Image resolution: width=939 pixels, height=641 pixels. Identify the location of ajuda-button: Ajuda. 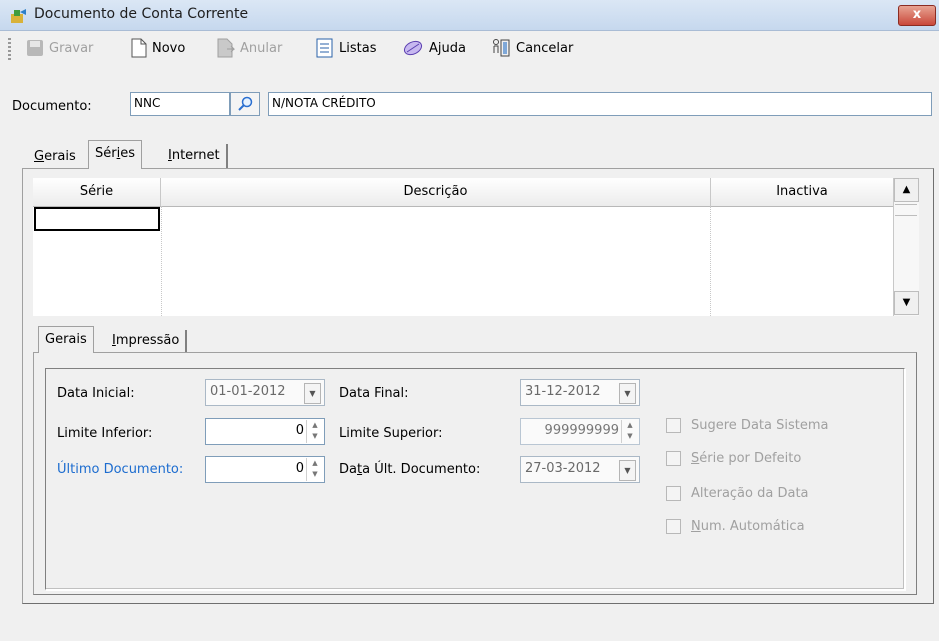
(434, 48).